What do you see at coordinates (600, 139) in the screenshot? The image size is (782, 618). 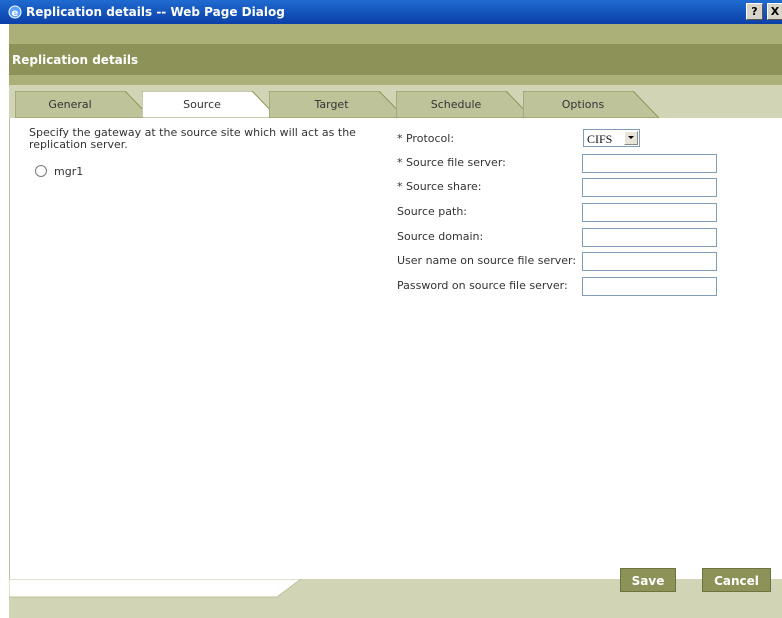 I see `protocol-value: CIFS` at bounding box center [600, 139].